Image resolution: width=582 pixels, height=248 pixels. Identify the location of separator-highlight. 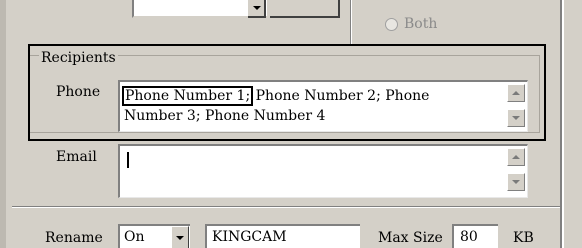
(286, 207).